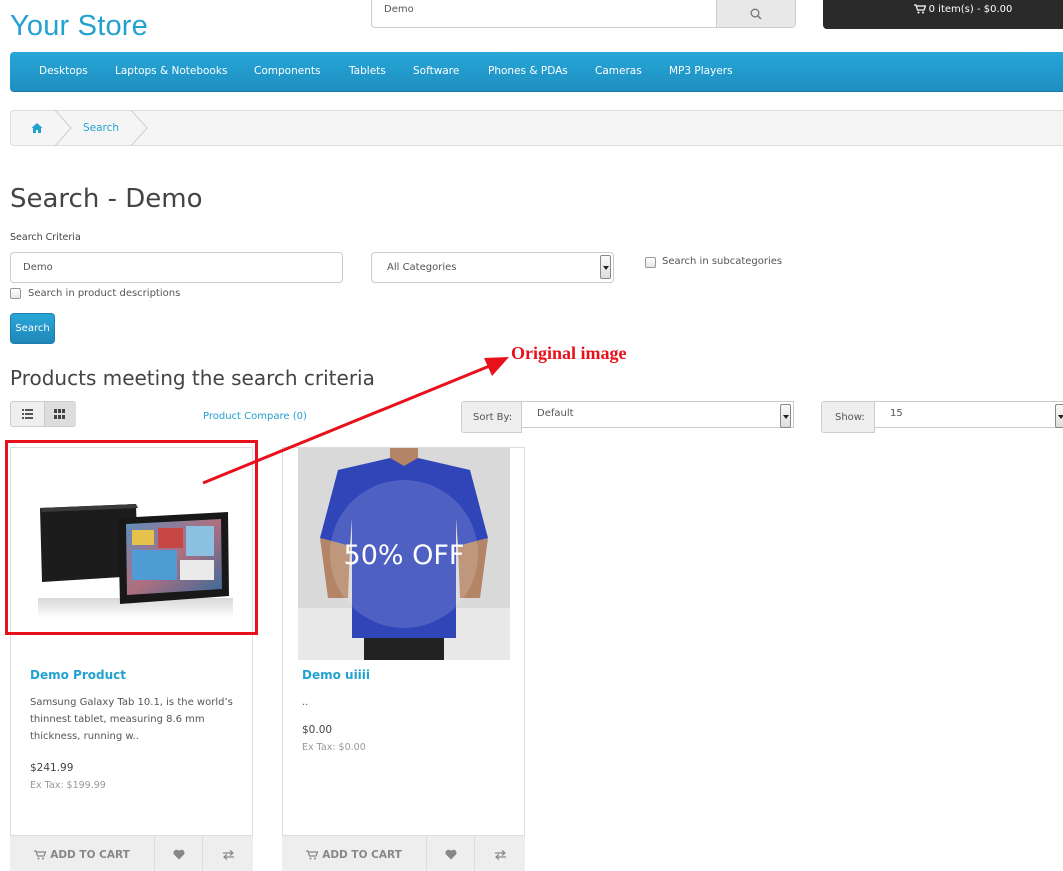 The height and width of the screenshot is (871, 1063). Describe the element at coordinates (106, 199) in the screenshot. I see `page-title: Search - Demo` at that location.